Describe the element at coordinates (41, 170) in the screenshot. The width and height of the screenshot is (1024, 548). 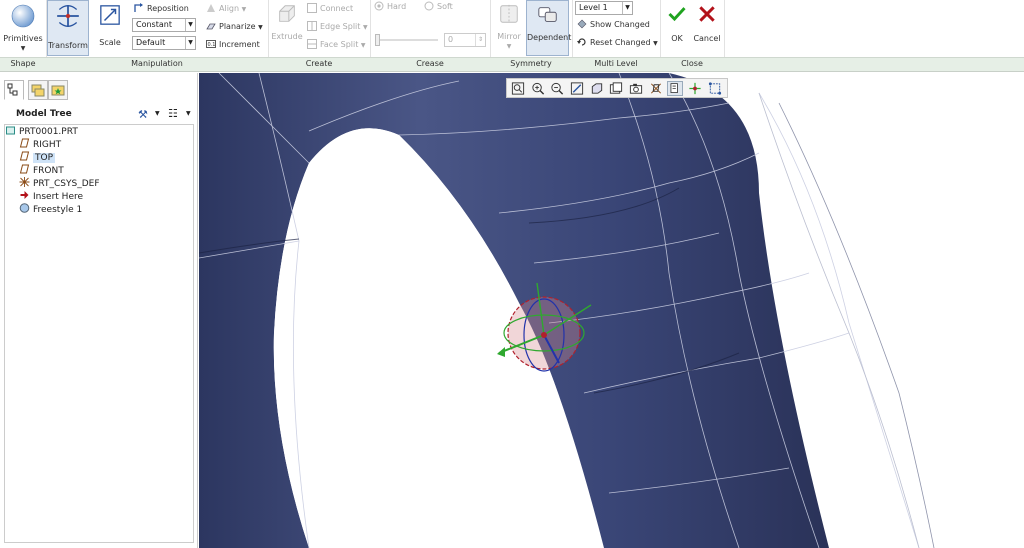
I see `tree-item-front: FRONT` at that location.